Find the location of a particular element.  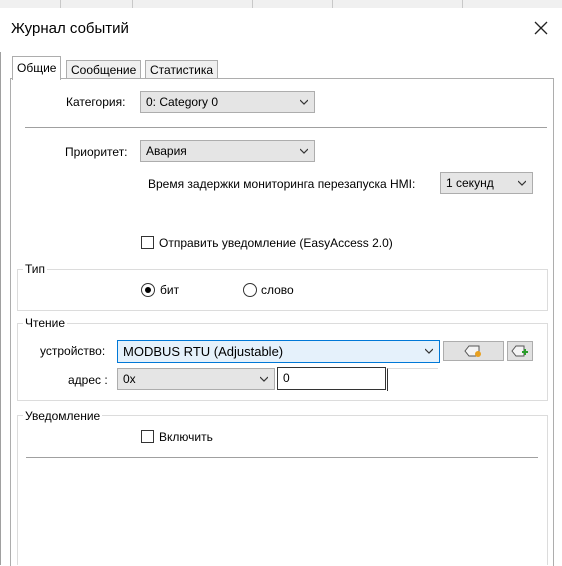

tab-statistics: Статистика is located at coordinates (182, 69).